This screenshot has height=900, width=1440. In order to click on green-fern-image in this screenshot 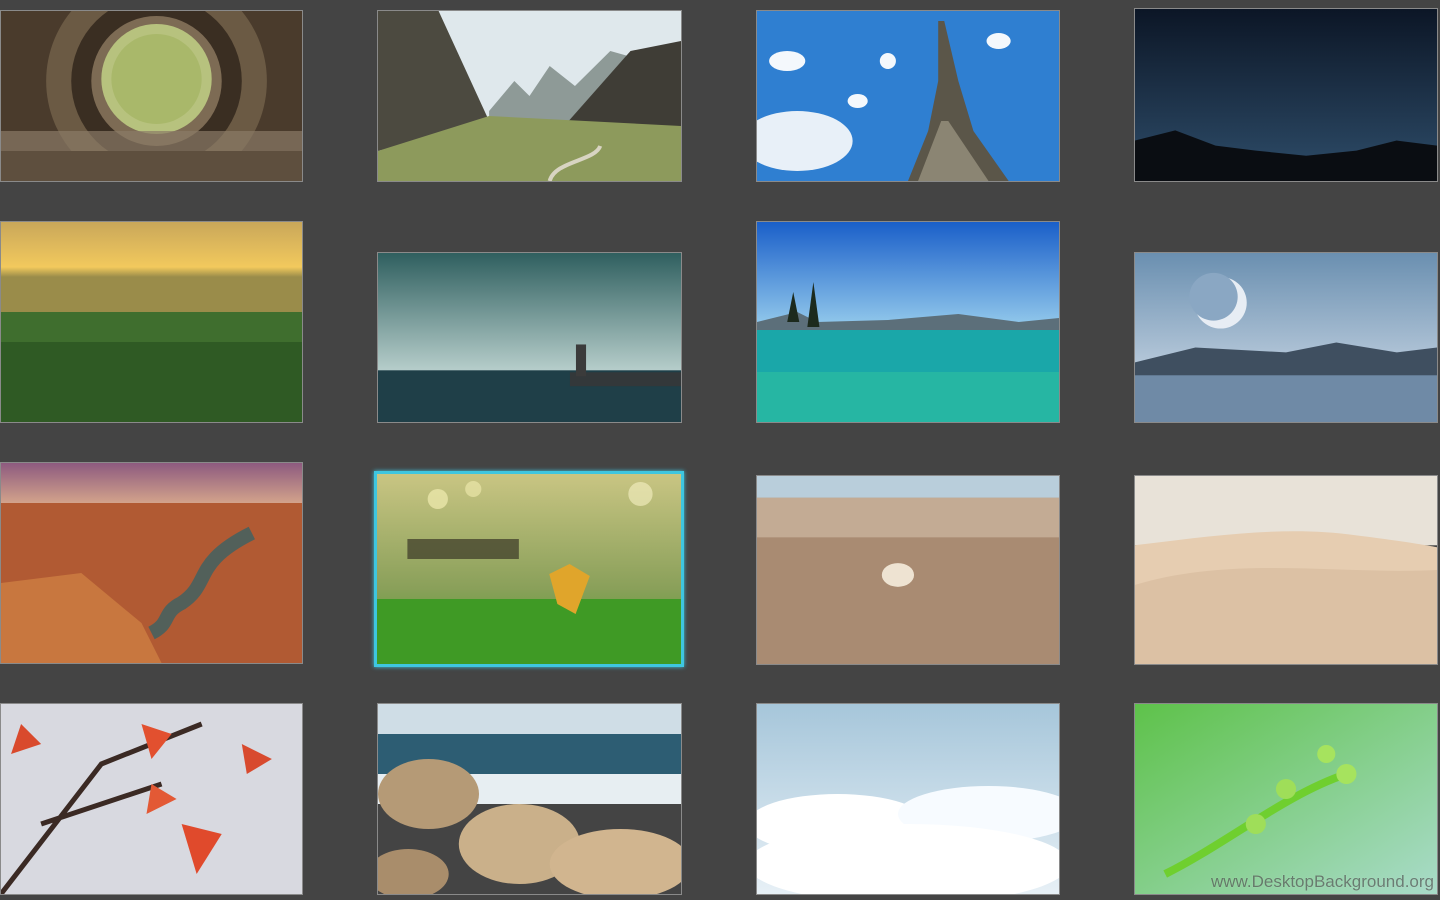, I will do `click(1286, 799)`.